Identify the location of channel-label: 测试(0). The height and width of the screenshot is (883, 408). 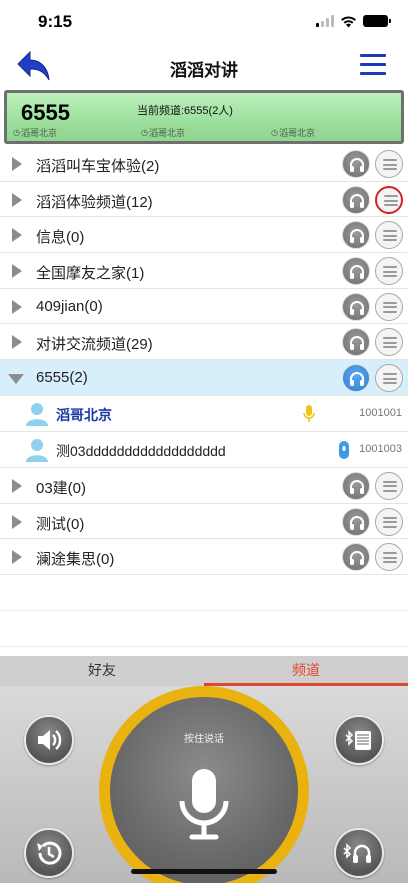
(60, 524).